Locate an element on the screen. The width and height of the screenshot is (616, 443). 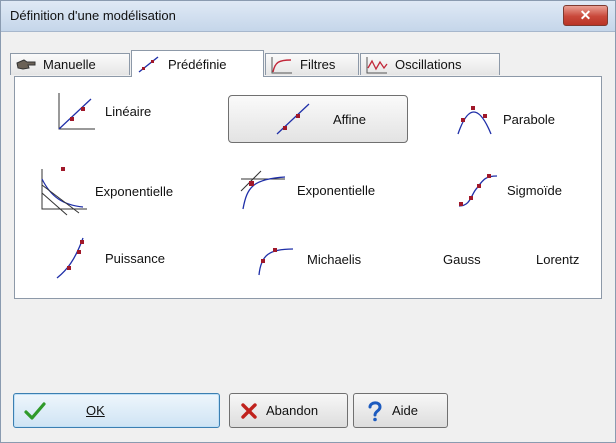
tab-predefinie: Prédéfinie is located at coordinates (197, 63).